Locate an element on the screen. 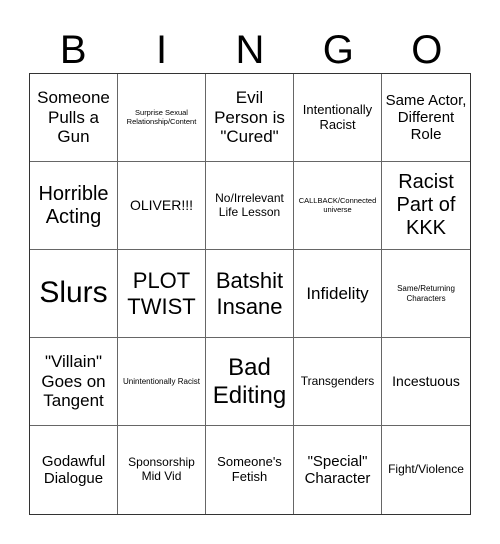 The height and width of the screenshot is (544, 500). bingo-cell: Surprise Sexual Relationship/Content is located at coordinates (162, 118).